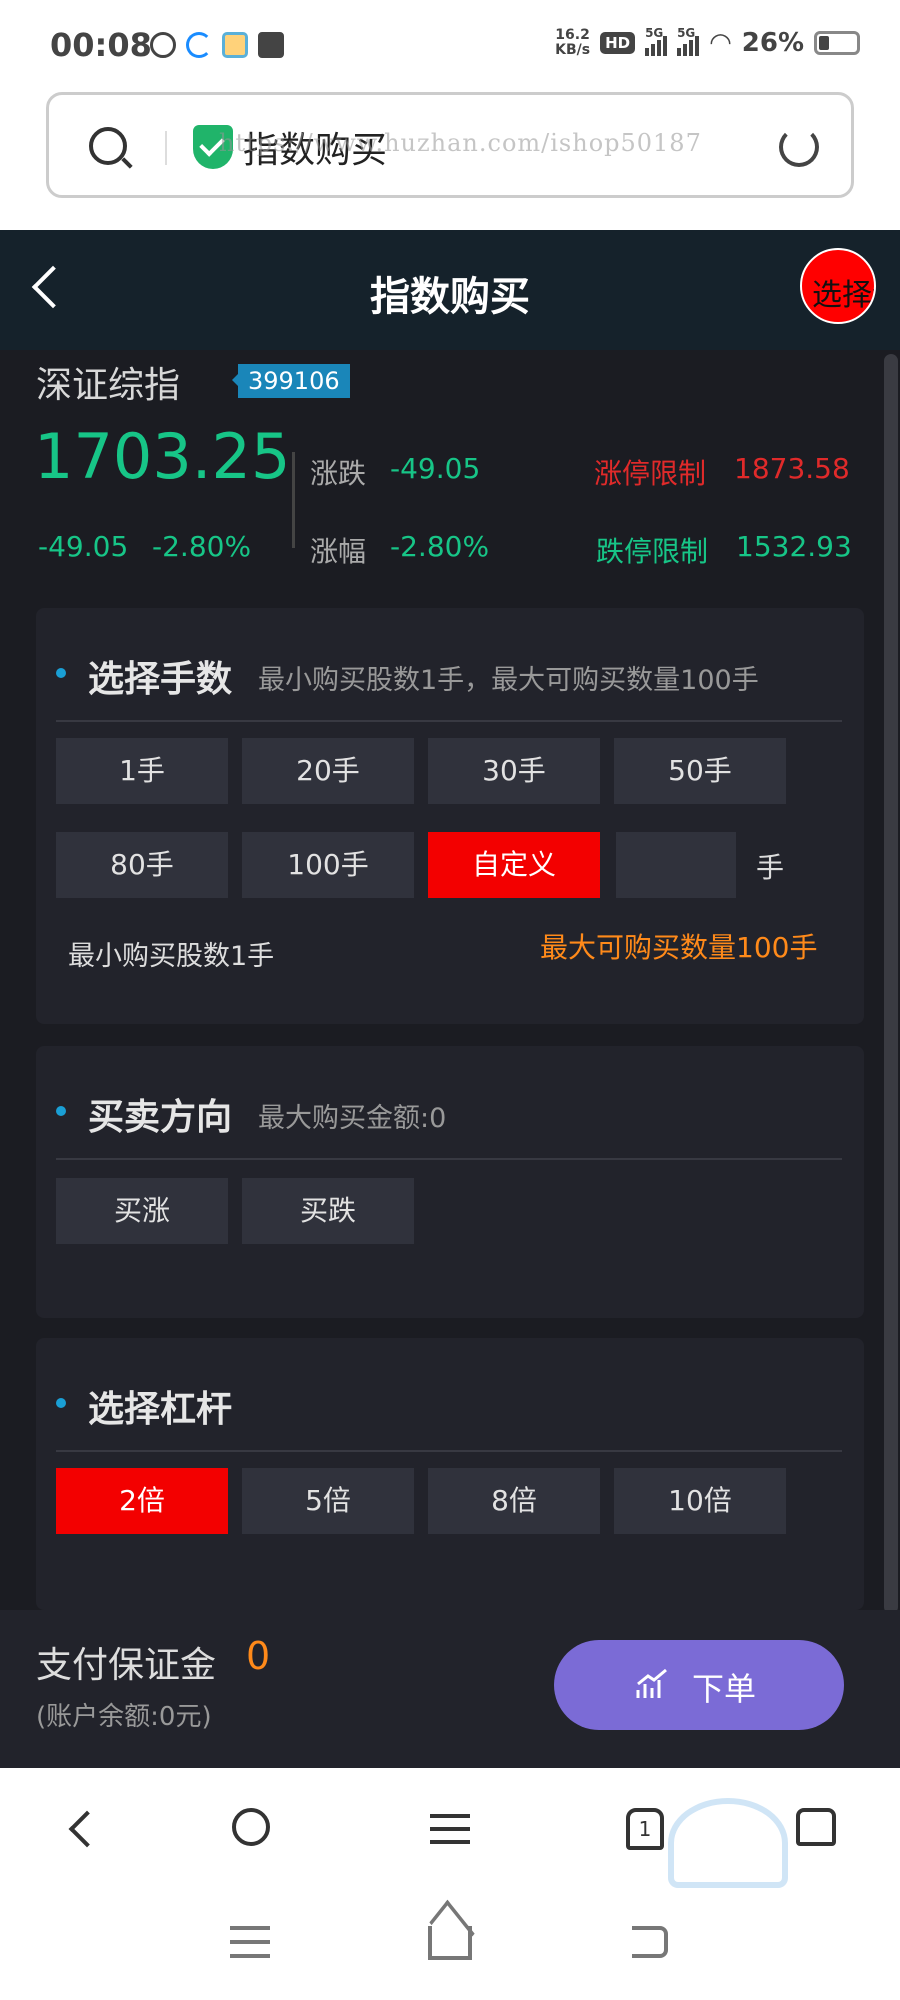 This screenshot has height=2000, width=900. I want to click on app-header: 指数购买 选择语言, so click(450, 290).